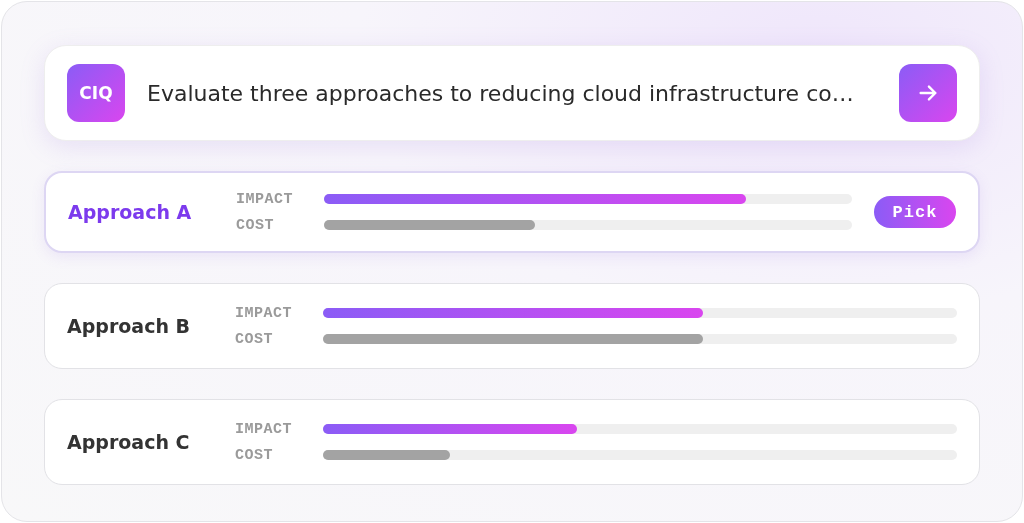 The width and height of the screenshot is (1024, 523). Describe the element at coordinates (96, 93) in the screenshot. I see `logo: CIQ` at that location.